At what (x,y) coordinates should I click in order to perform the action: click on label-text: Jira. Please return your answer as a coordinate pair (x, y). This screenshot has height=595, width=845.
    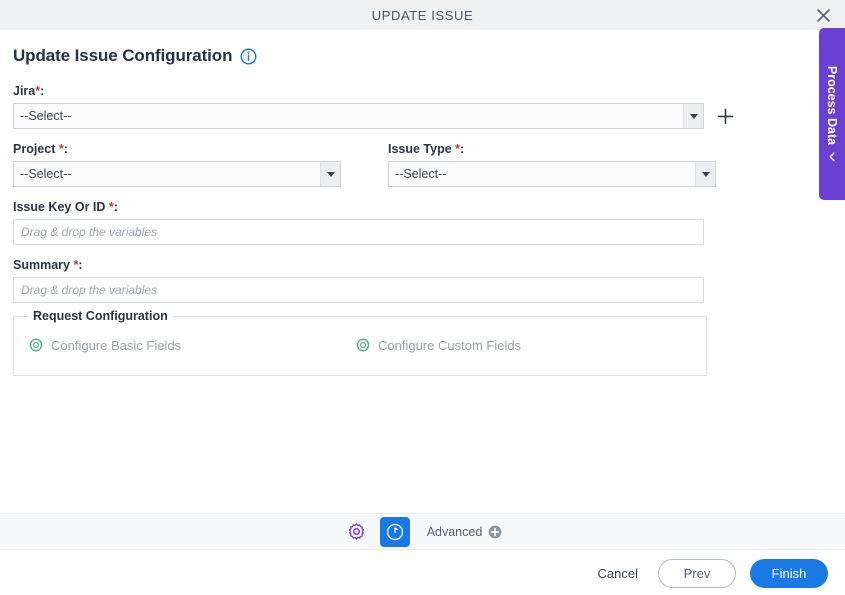
    Looking at the image, I should click on (24, 91).